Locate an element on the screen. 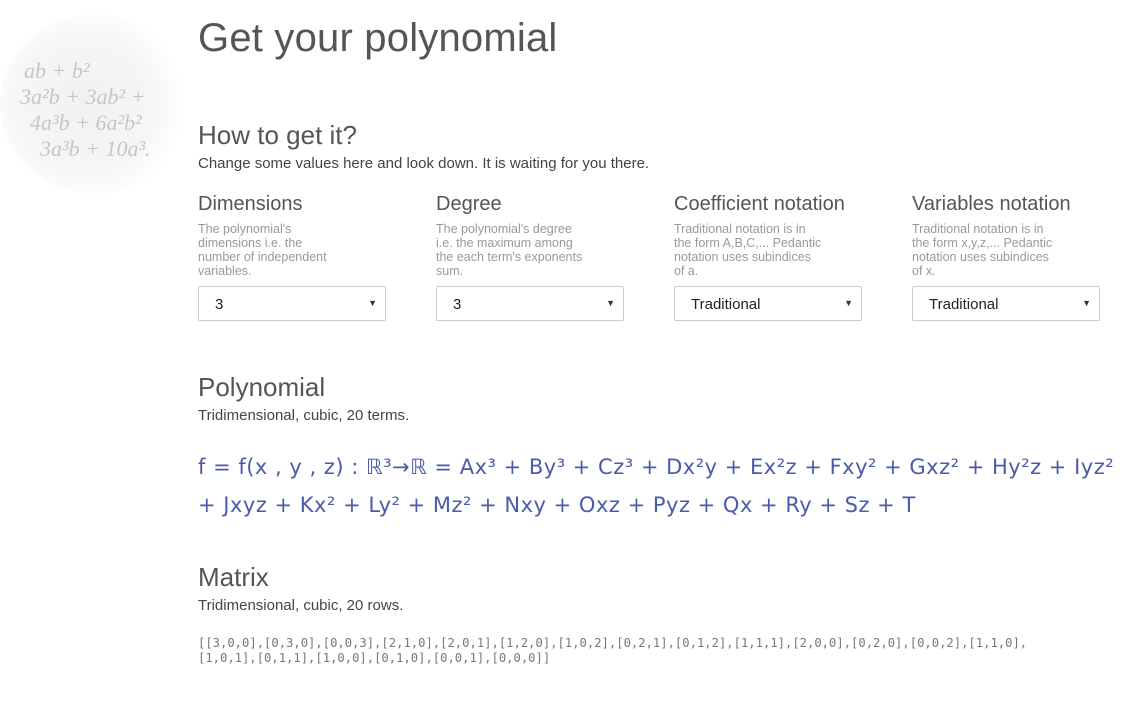 Image resolution: width=1132 pixels, height=705 pixels. degree-select: 3 ▼ is located at coordinates (530, 303).